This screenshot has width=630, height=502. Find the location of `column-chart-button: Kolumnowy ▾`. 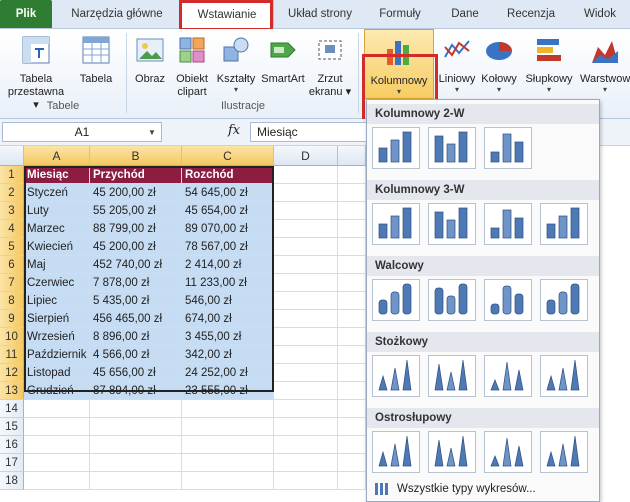

column-chart-button: Kolumnowy ▾ is located at coordinates (399, 64).